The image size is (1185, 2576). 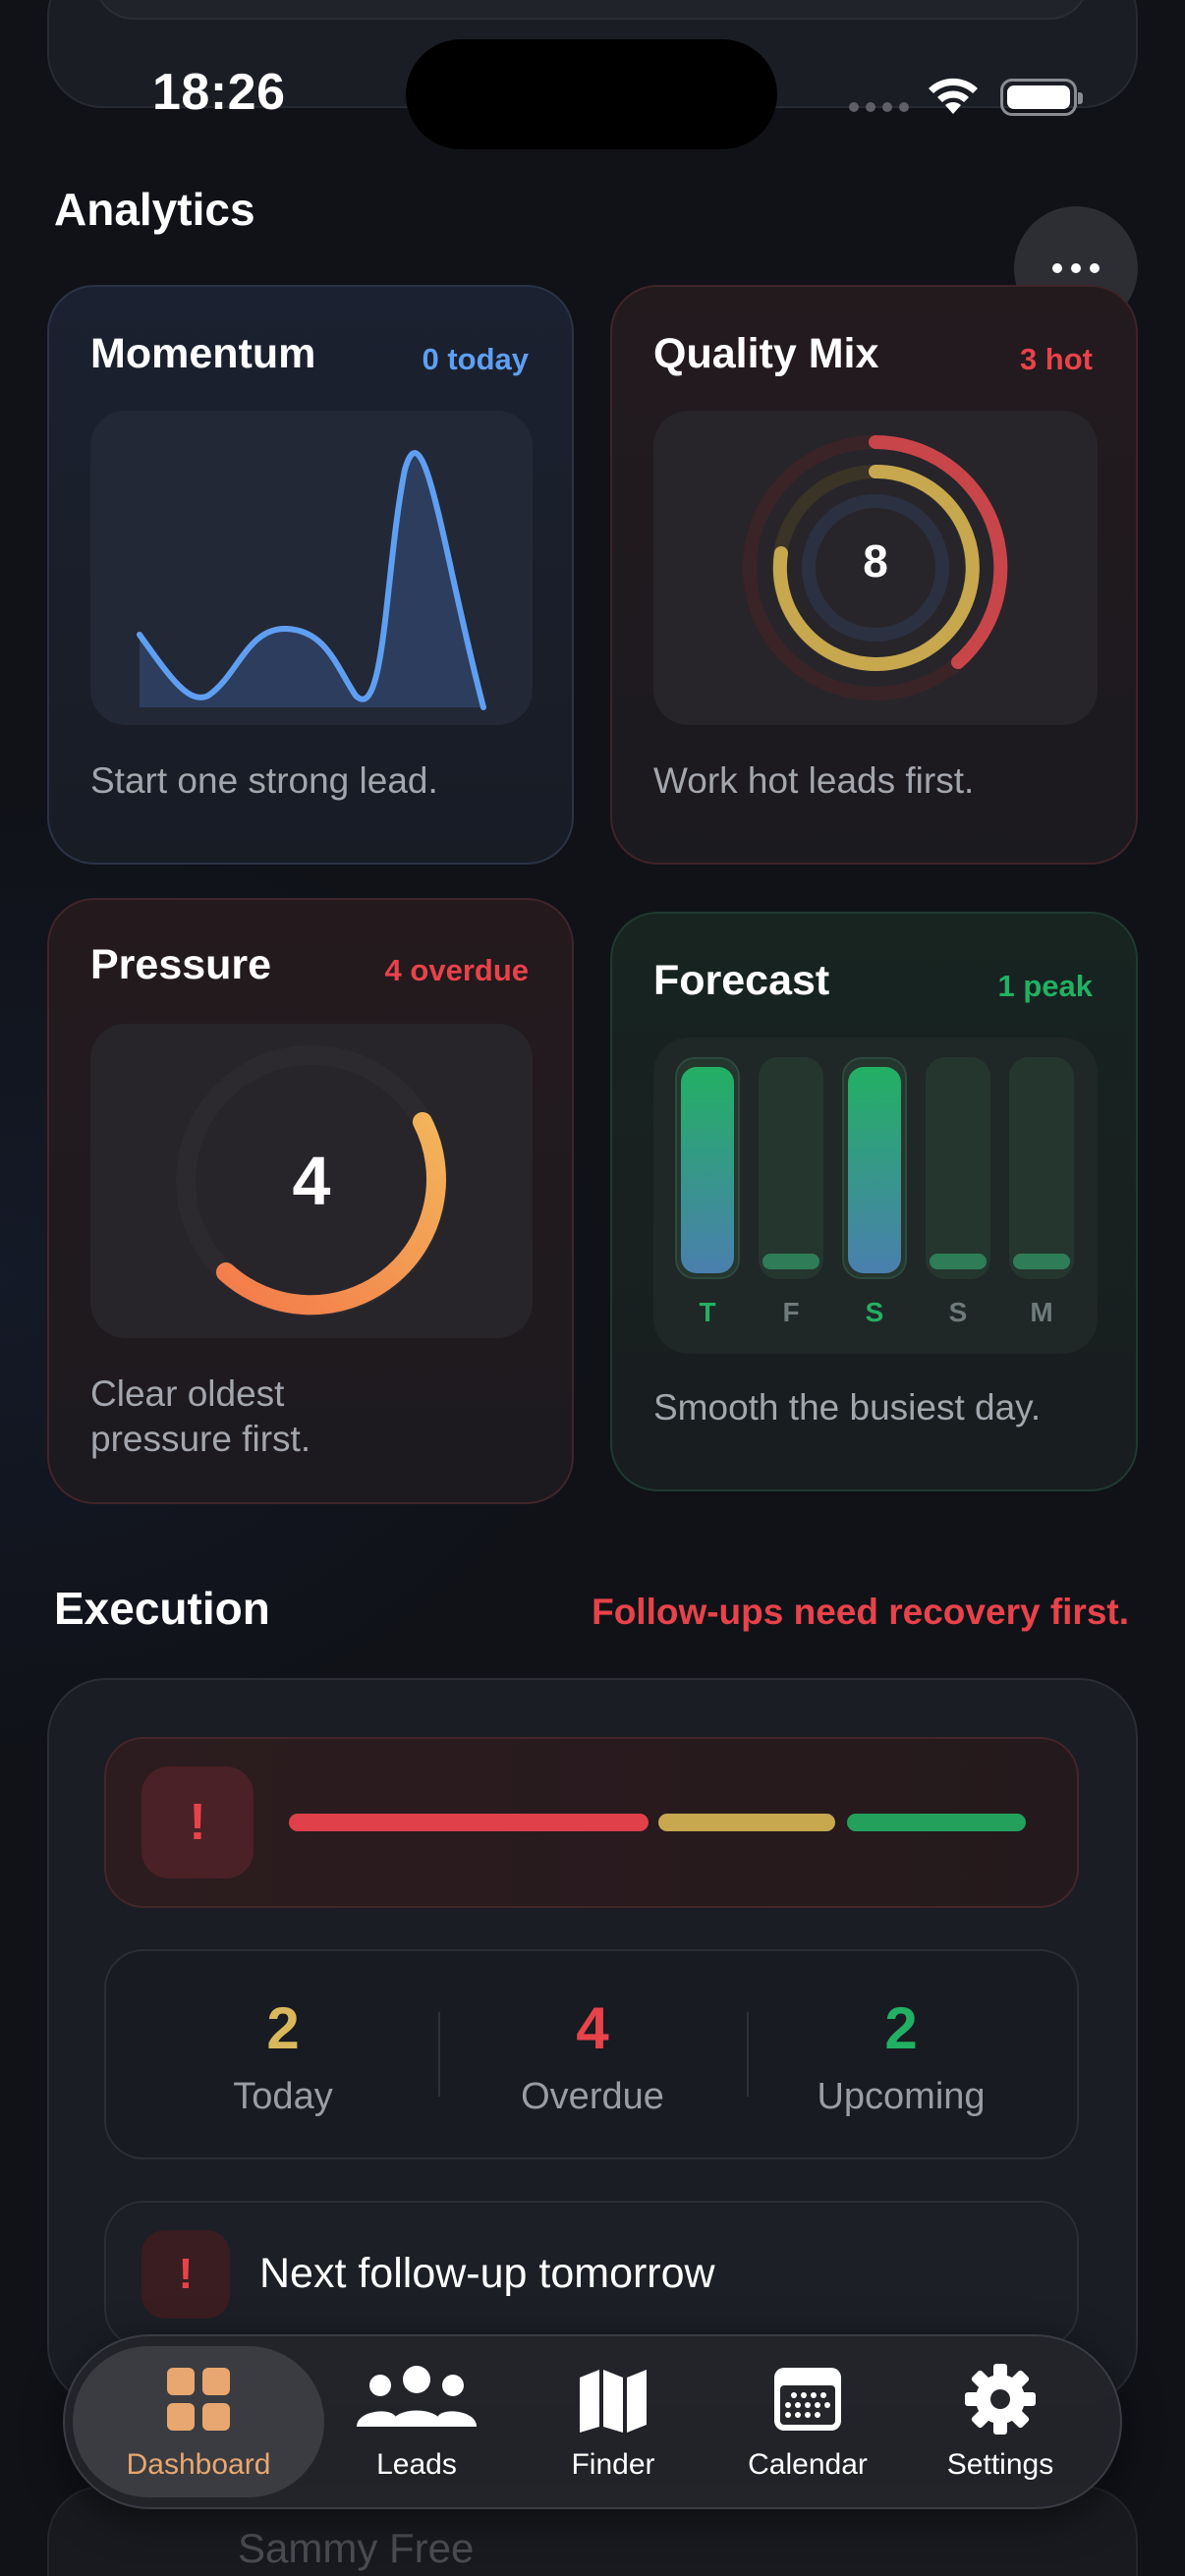 What do you see at coordinates (198, 1822) in the screenshot?
I see `alert-icon: !` at bounding box center [198, 1822].